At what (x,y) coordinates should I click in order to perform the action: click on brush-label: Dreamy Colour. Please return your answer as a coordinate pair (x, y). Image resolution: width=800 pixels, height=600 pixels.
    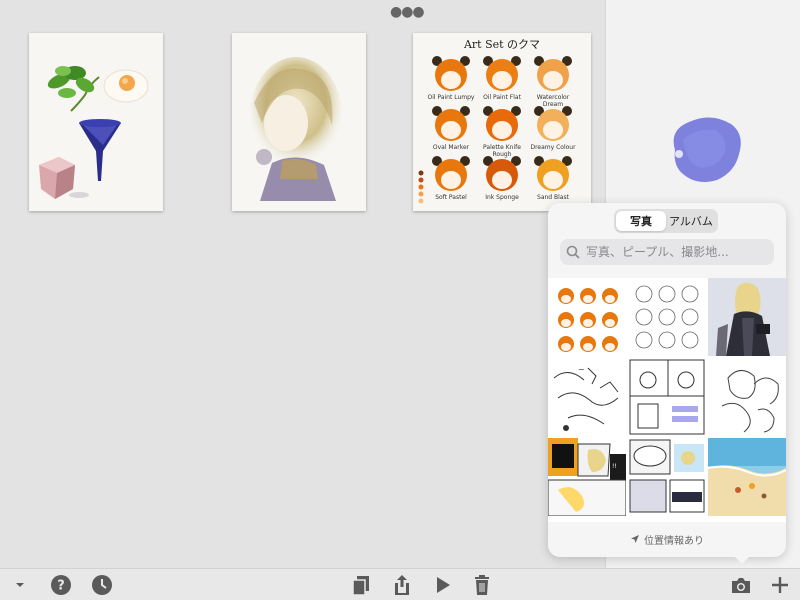
    Looking at the image, I should click on (553, 147).